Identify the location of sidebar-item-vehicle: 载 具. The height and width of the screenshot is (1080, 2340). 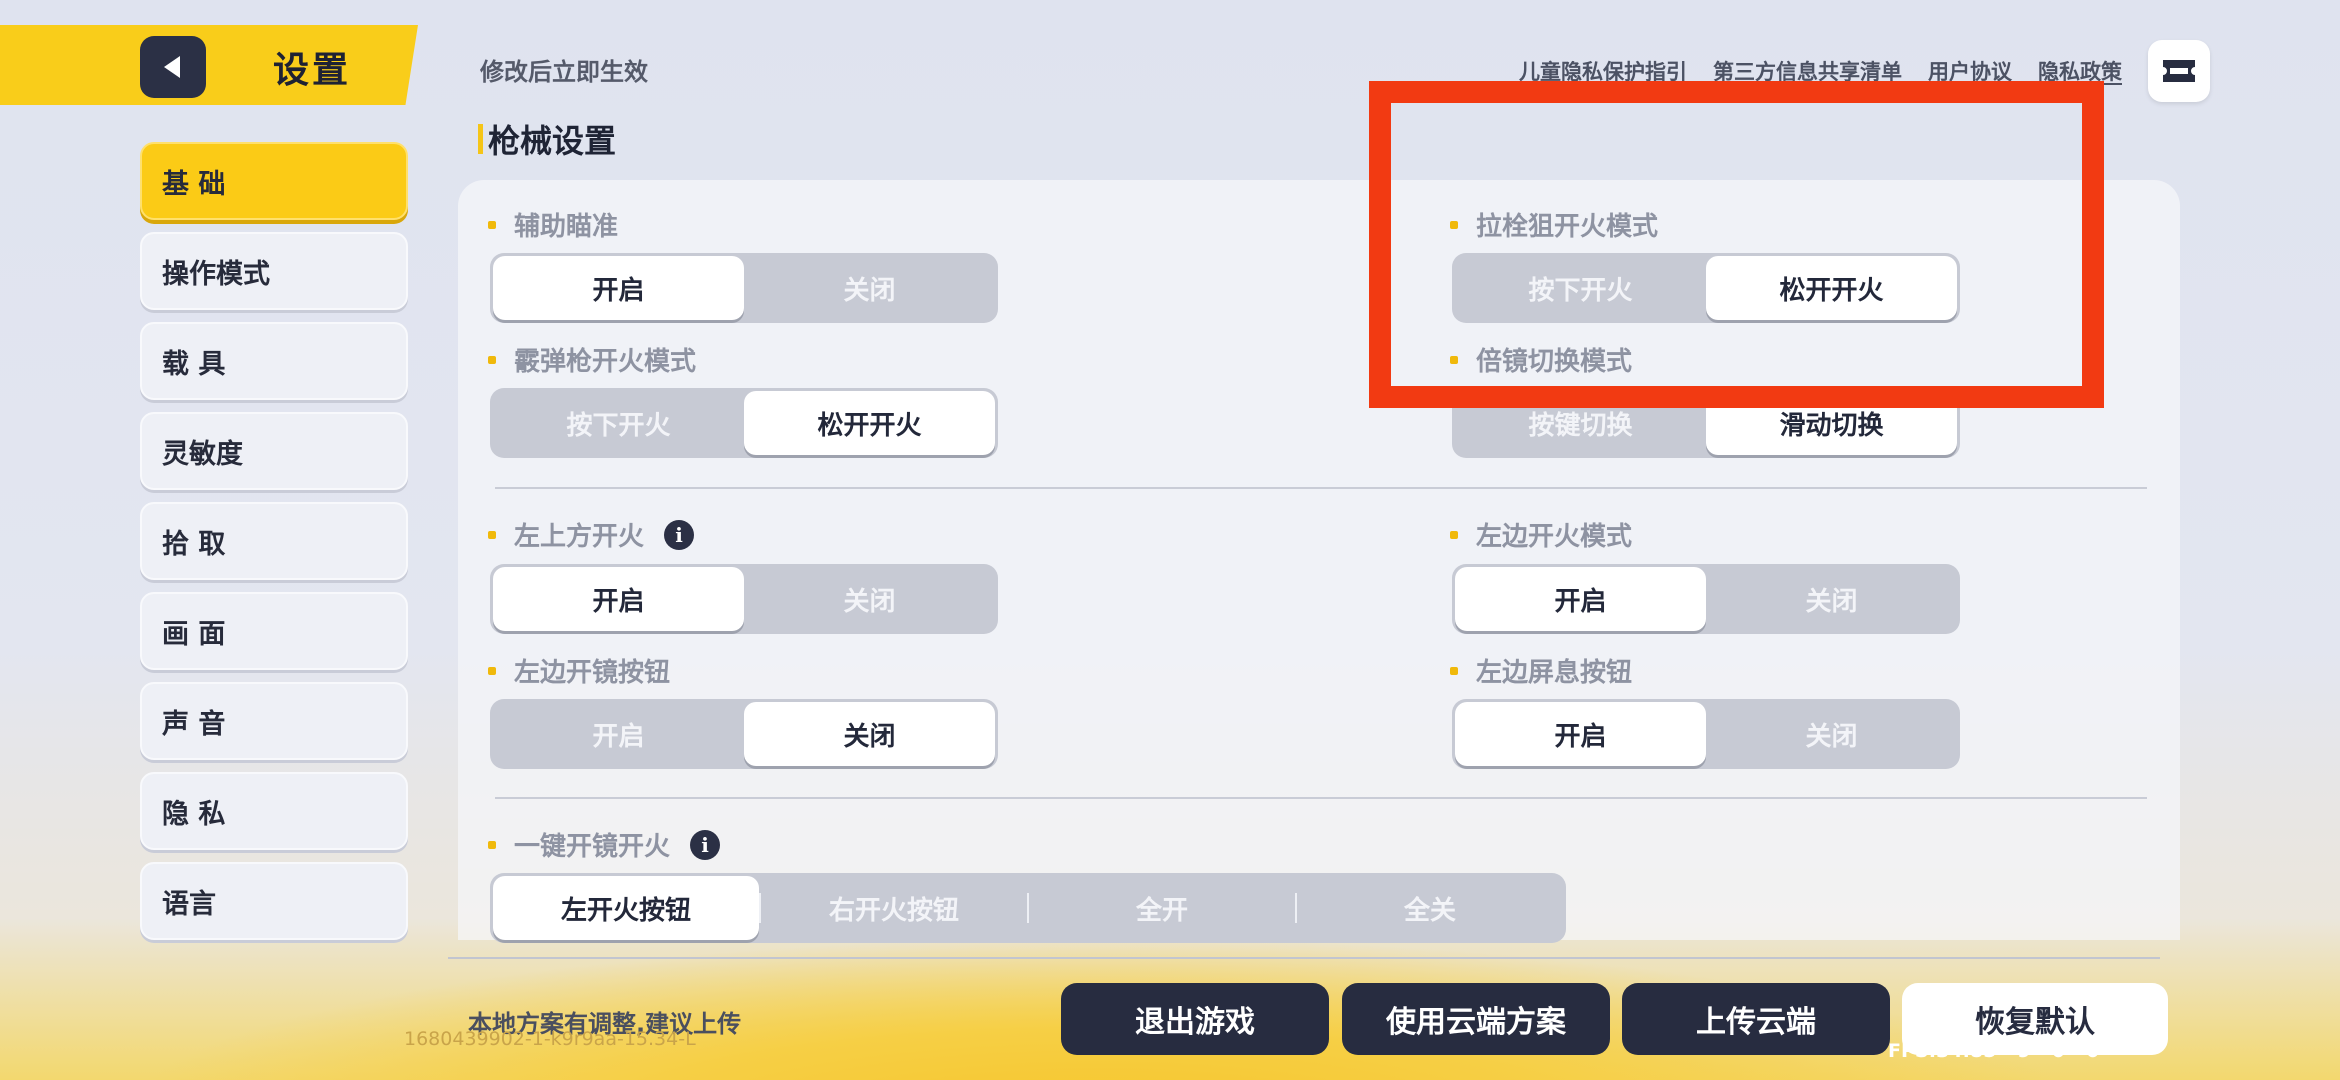
(274, 361).